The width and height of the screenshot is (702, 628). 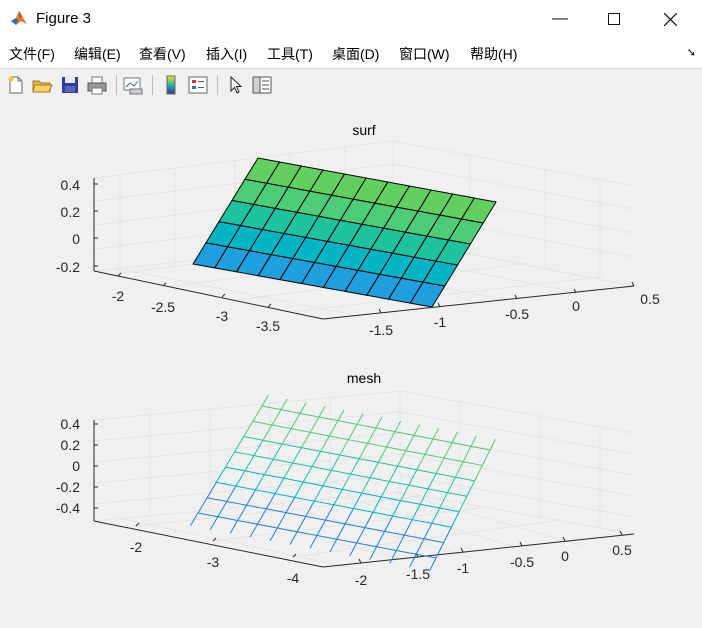 I want to click on menu-tools: 工具(T), so click(x=290, y=54).